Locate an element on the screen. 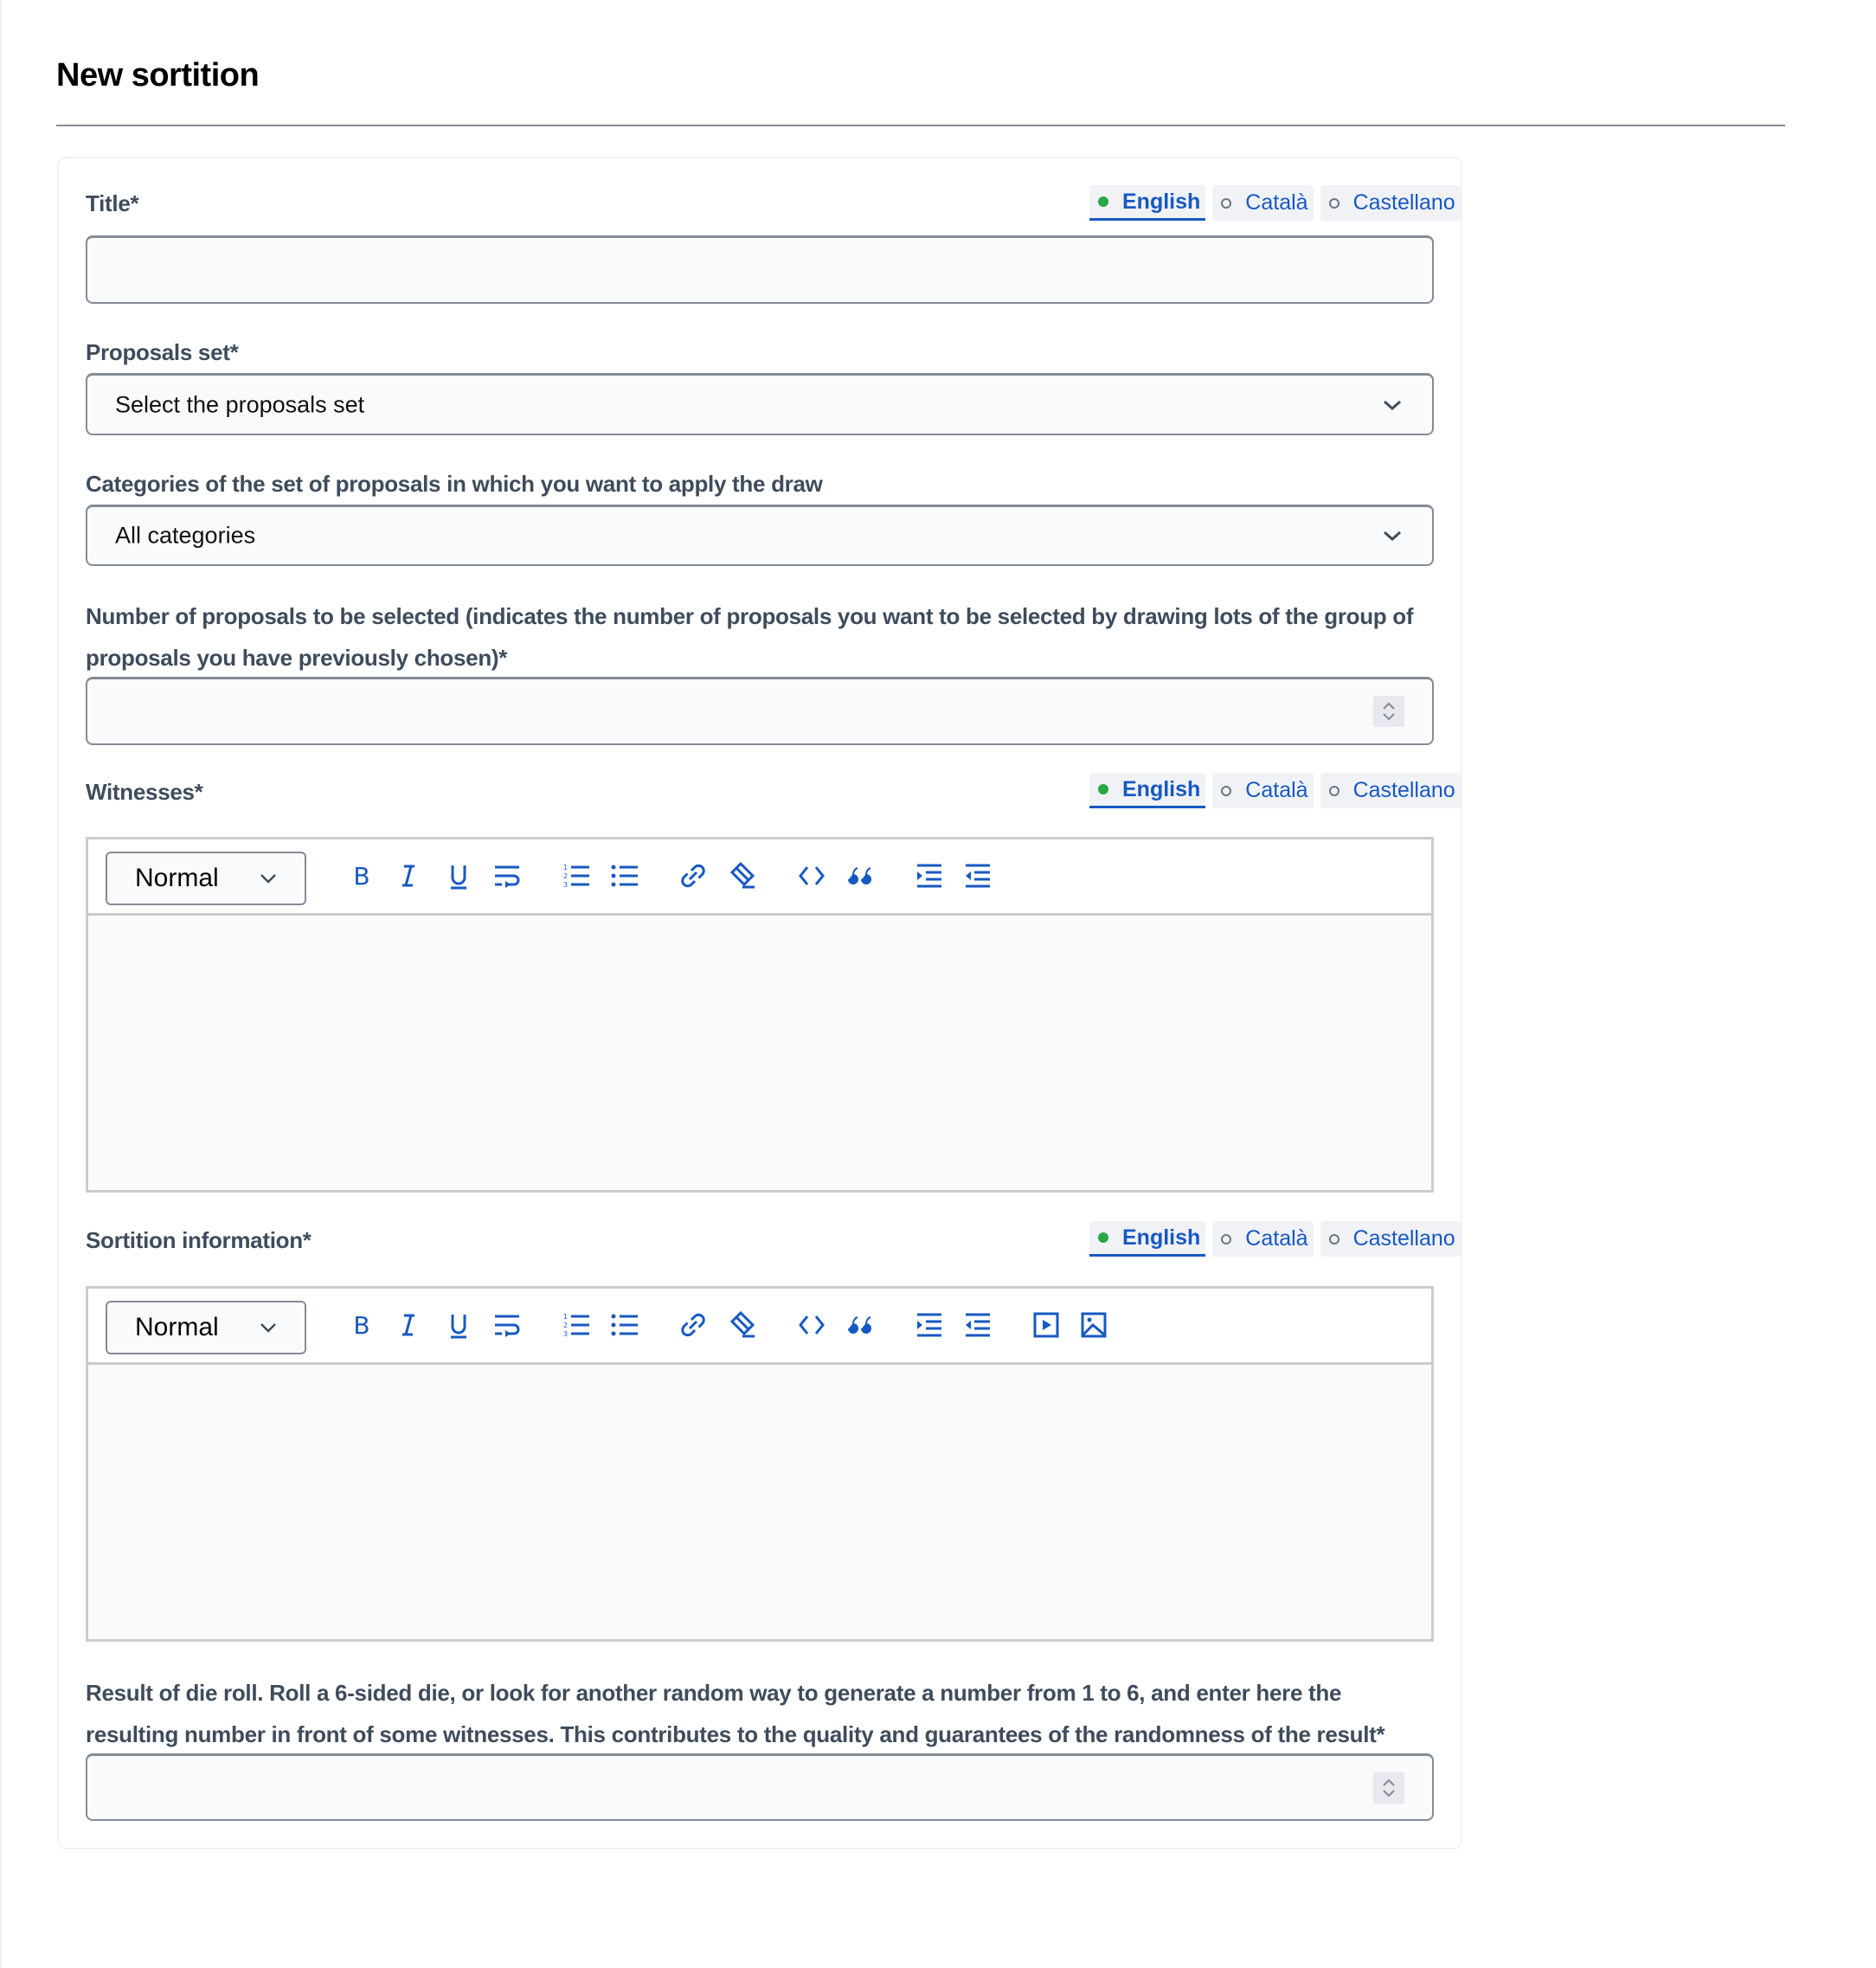  link-icon is located at coordinates (693, 1325).